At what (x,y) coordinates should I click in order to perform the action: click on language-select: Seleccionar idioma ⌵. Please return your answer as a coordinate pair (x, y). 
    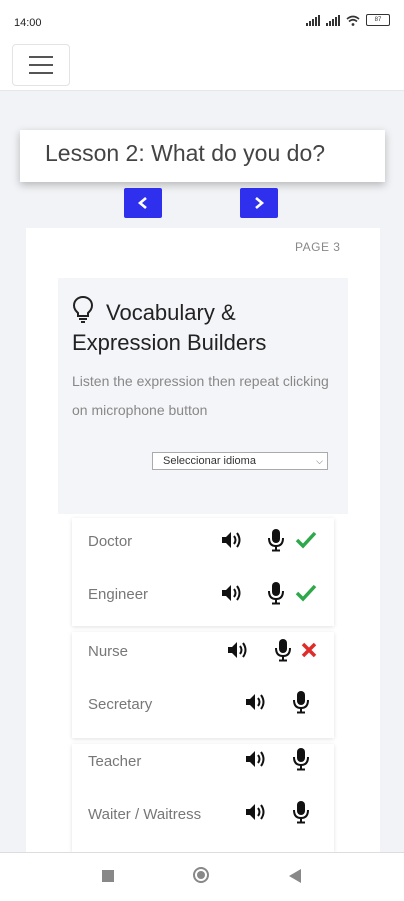
    Looking at the image, I should click on (240, 461).